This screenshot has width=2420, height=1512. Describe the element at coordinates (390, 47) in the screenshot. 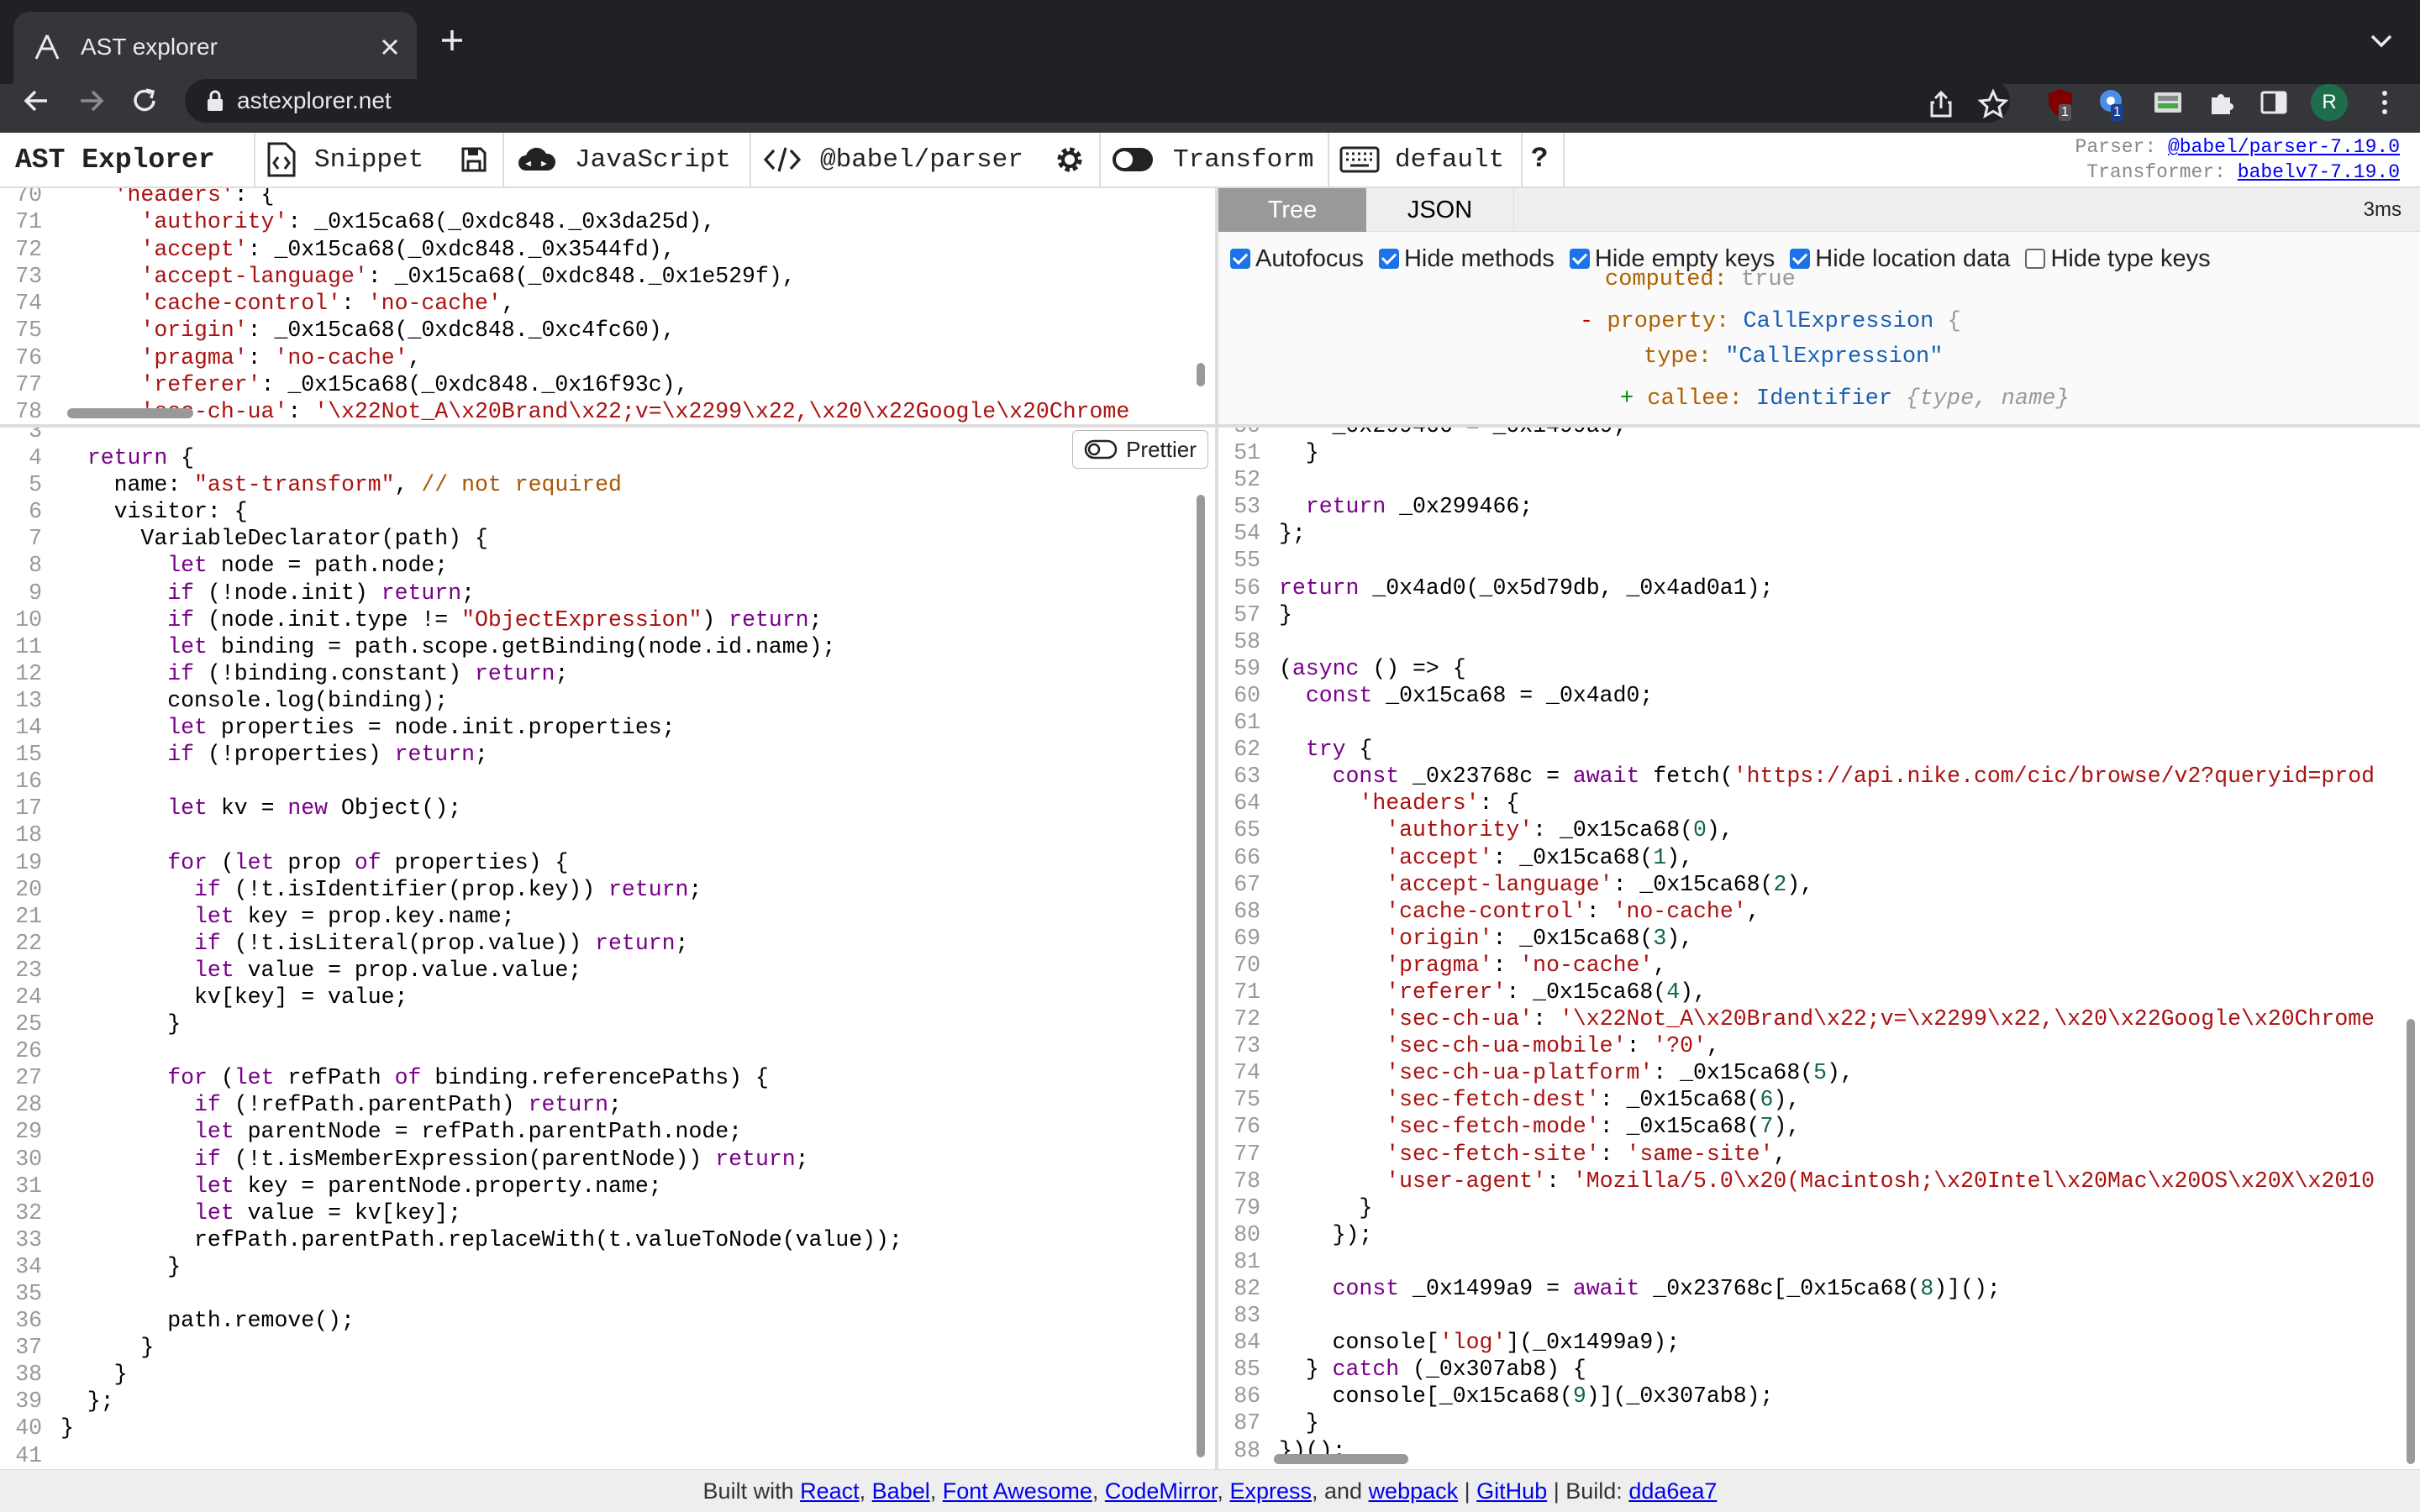

I see `close-tab-icon` at that location.